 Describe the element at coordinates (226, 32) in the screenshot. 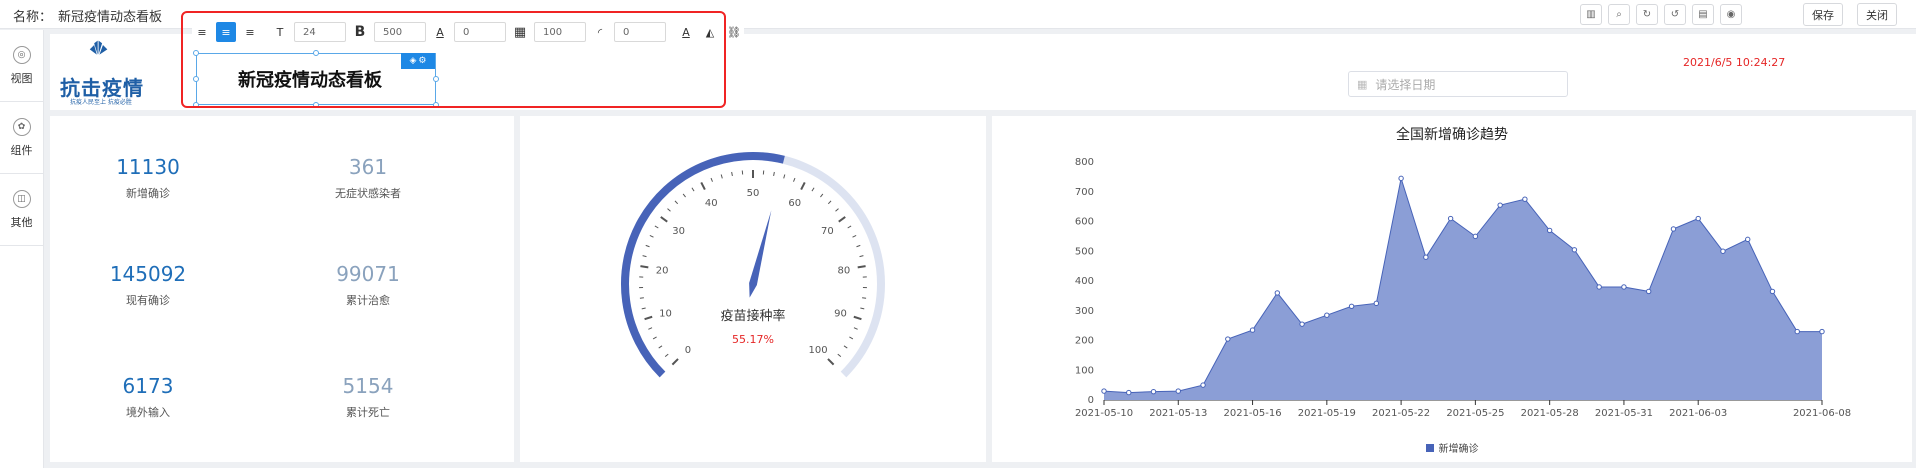

I see `align-center-icon: ≡` at that location.